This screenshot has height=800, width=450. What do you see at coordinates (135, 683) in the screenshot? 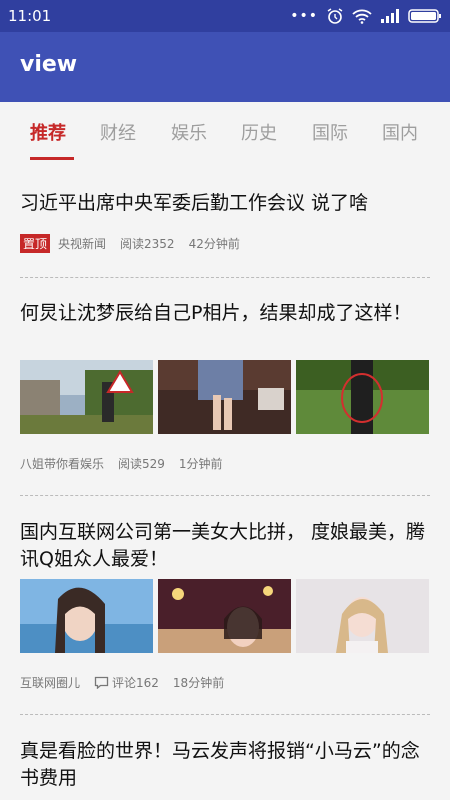
I see `article-comment-count: 评论162` at bounding box center [135, 683].